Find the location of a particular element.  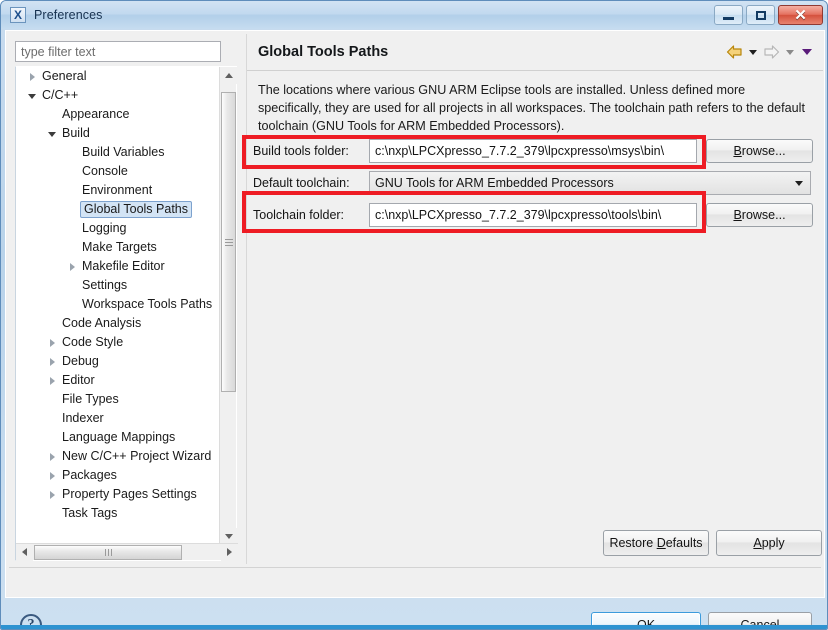

scroll-left-button is located at coordinates (24, 552).